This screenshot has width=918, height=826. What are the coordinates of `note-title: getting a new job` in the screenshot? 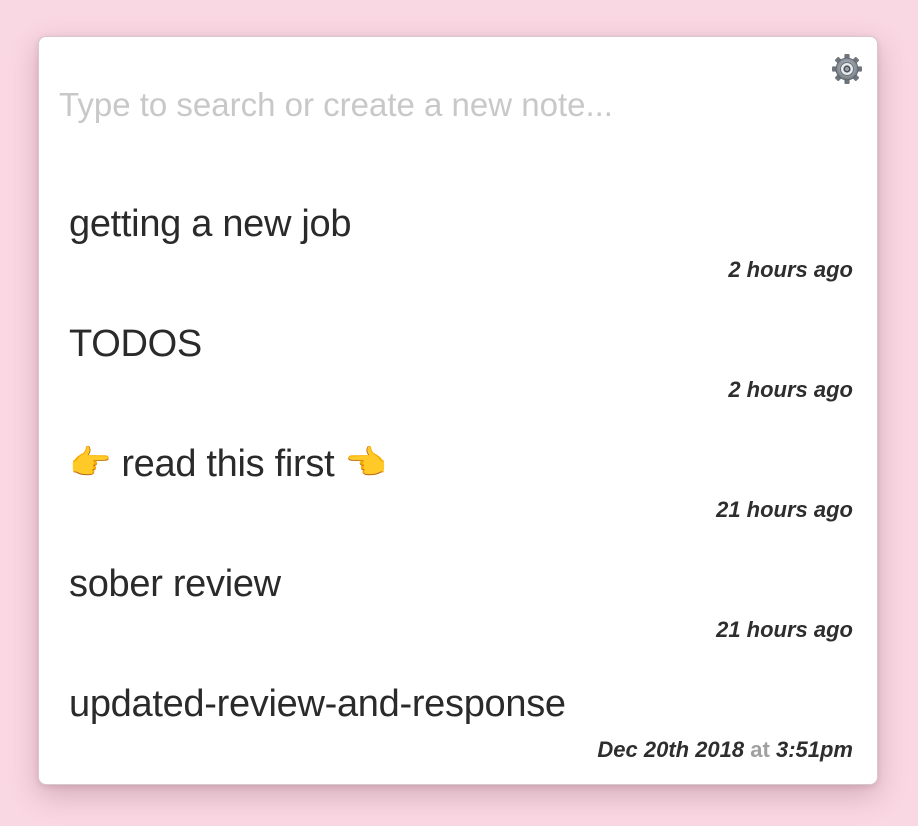 It's located at (210, 224).